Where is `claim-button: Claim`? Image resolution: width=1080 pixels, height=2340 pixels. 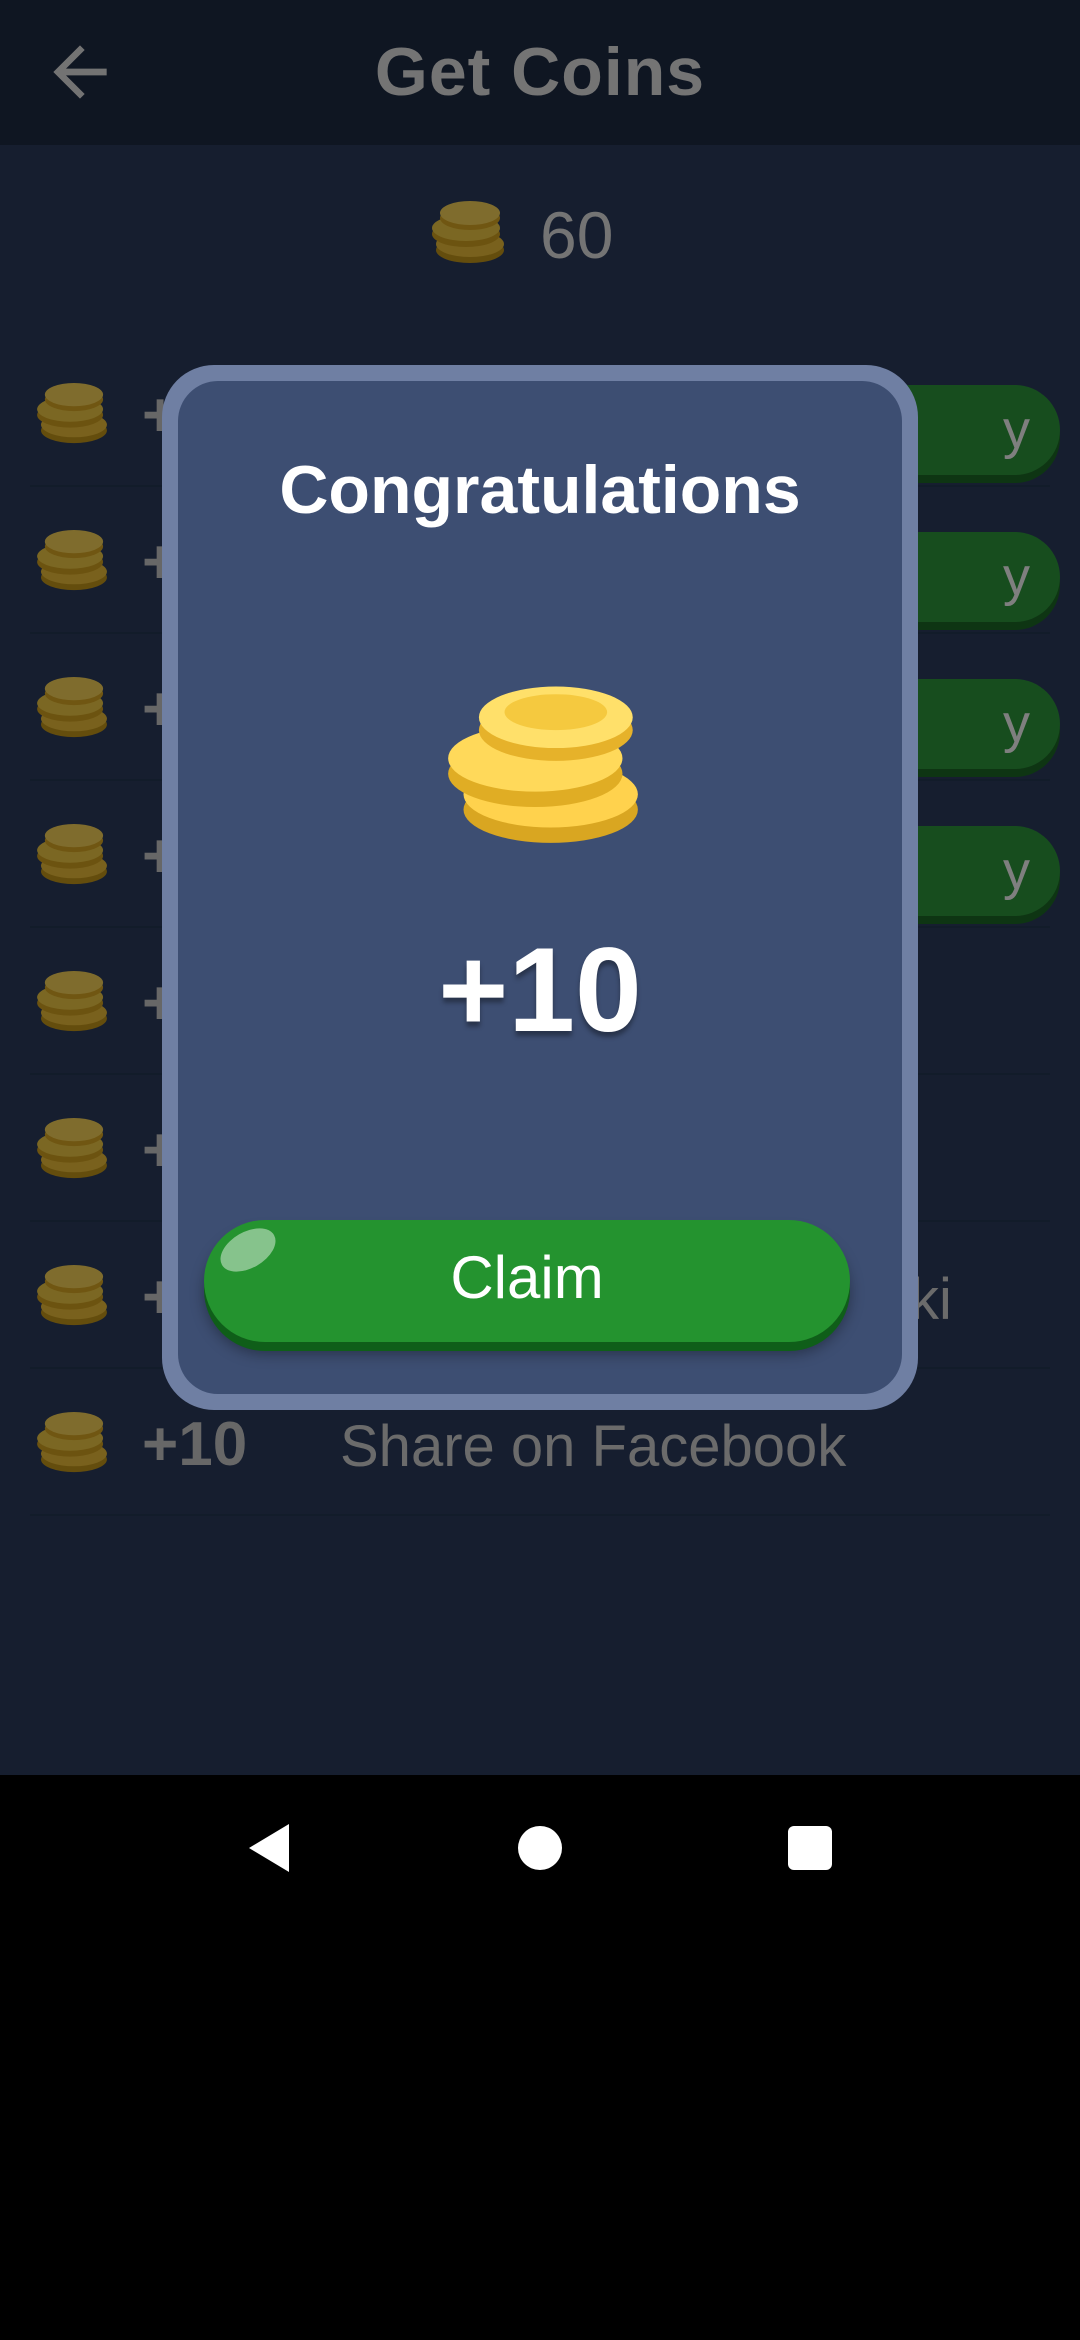 claim-button: Claim is located at coordinates (527, 1280).